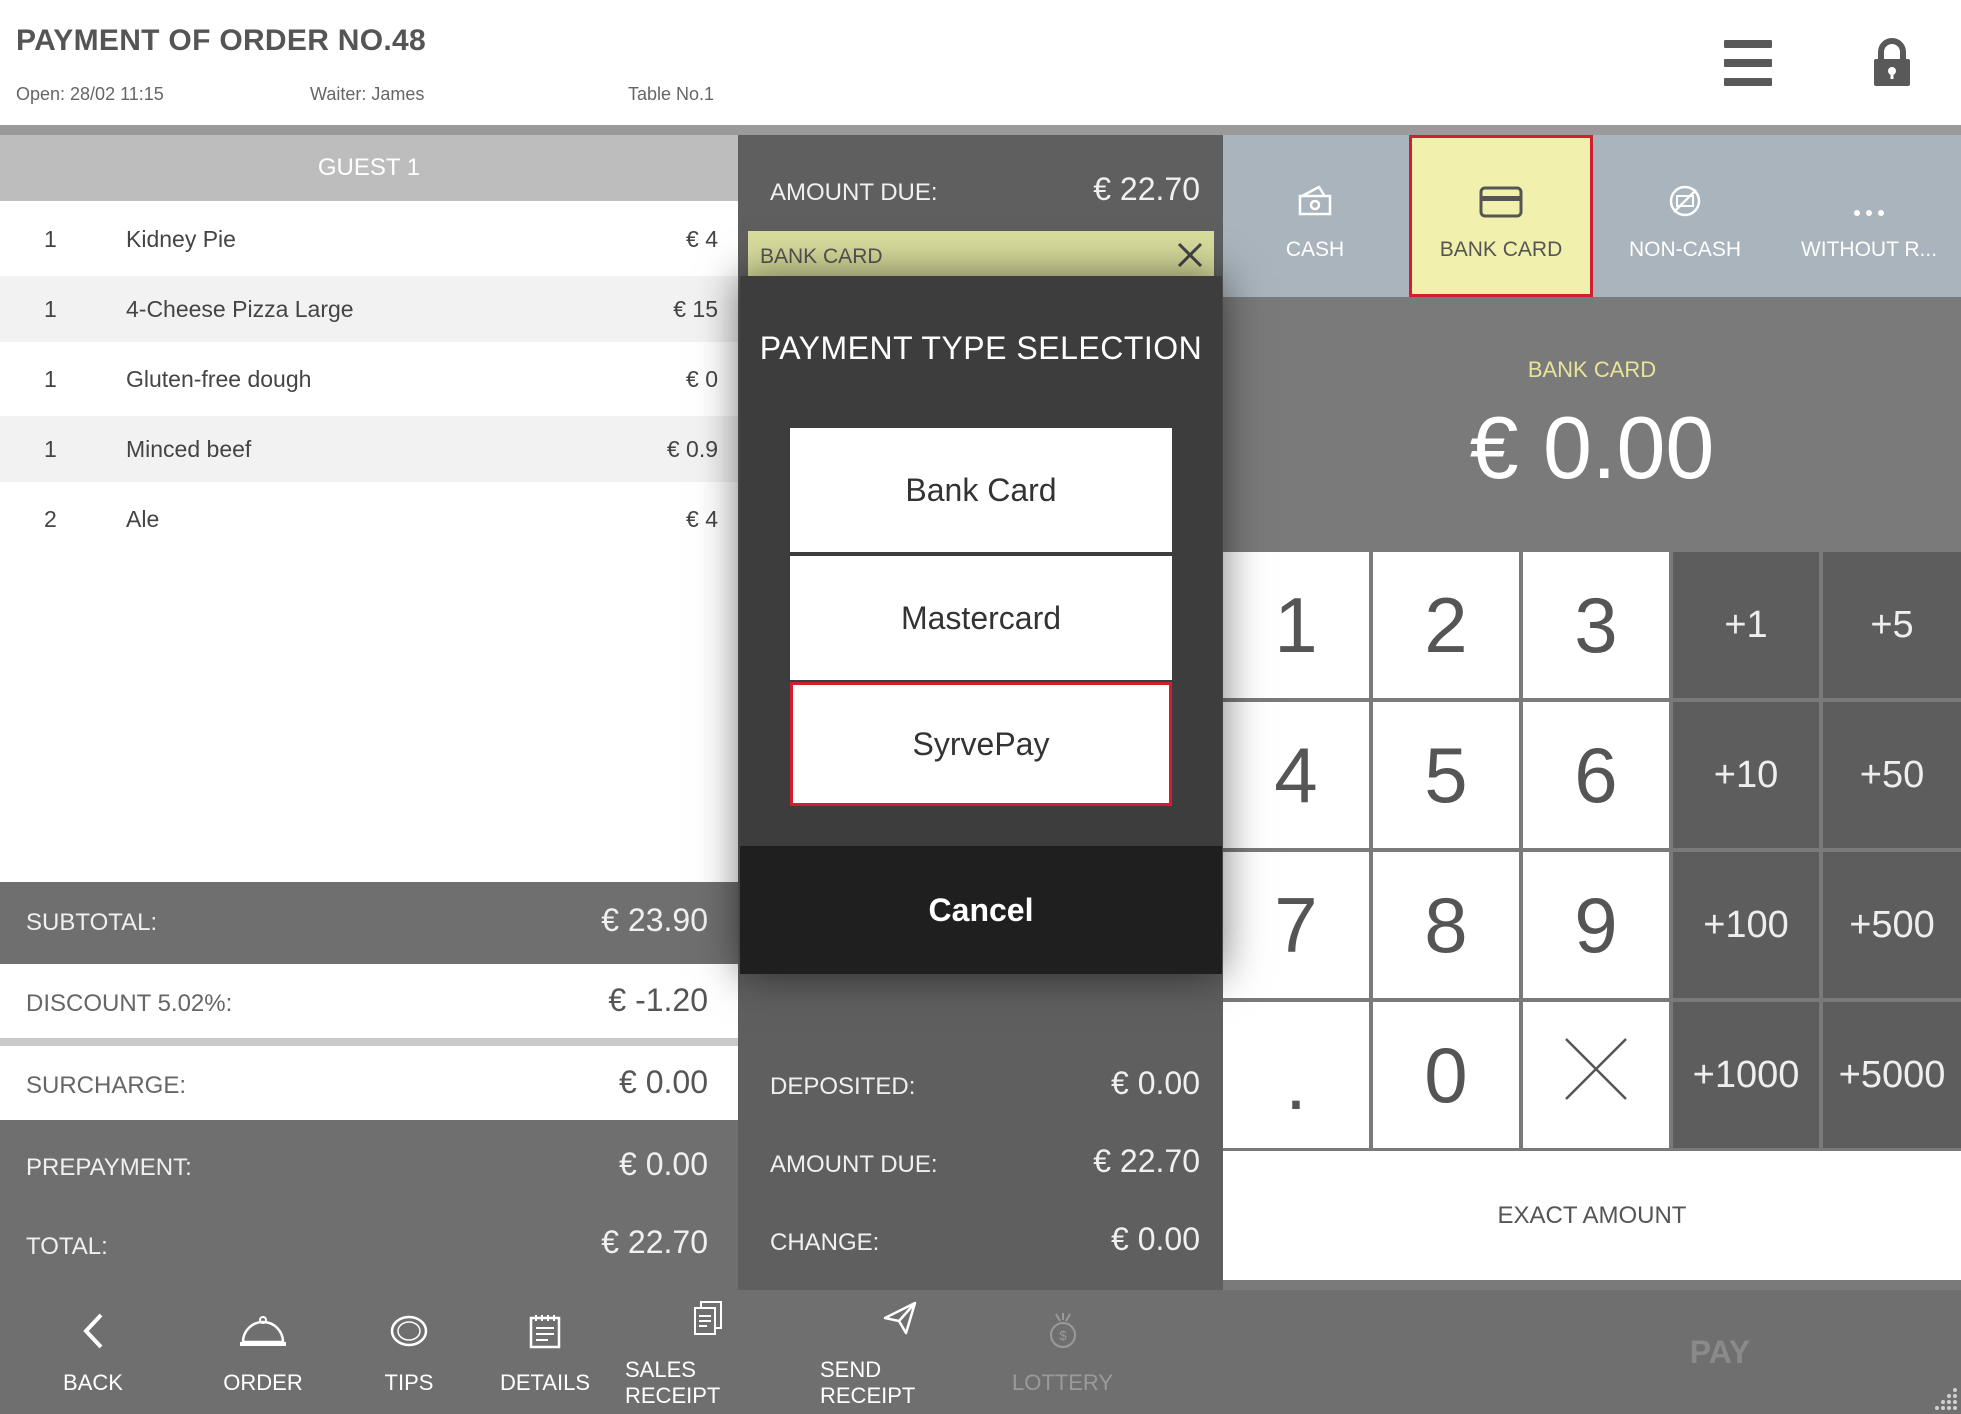 The width and height of the screenshot is (1961, 1414). What do you see at coordinates (1446, 625) in the screenshot?
I see `key-2: 2` at bounding box center [1446, 625].